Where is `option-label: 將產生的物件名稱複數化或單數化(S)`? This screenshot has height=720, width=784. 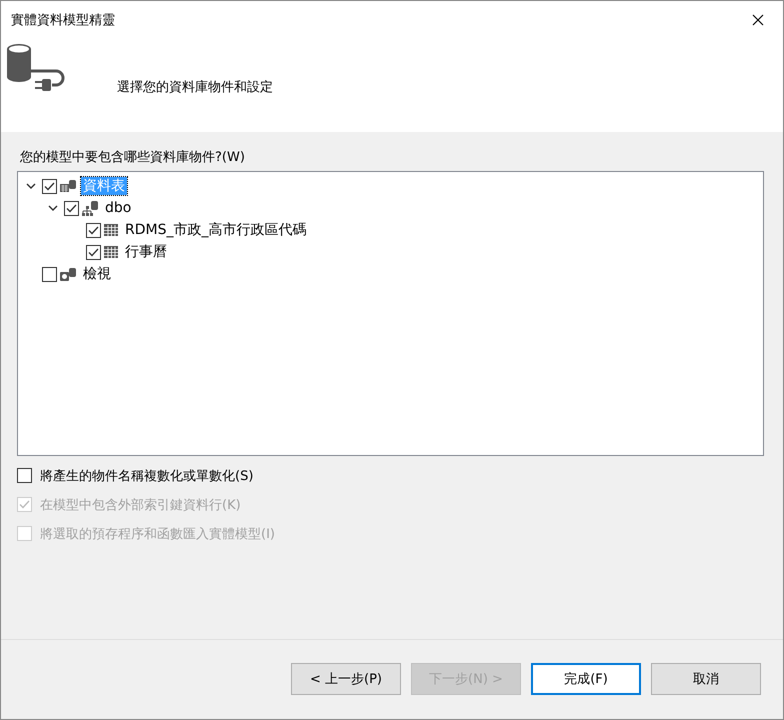
option-label: 將產生的物件名稱複數化或單數化(S) is located at coordinates (147, 476).